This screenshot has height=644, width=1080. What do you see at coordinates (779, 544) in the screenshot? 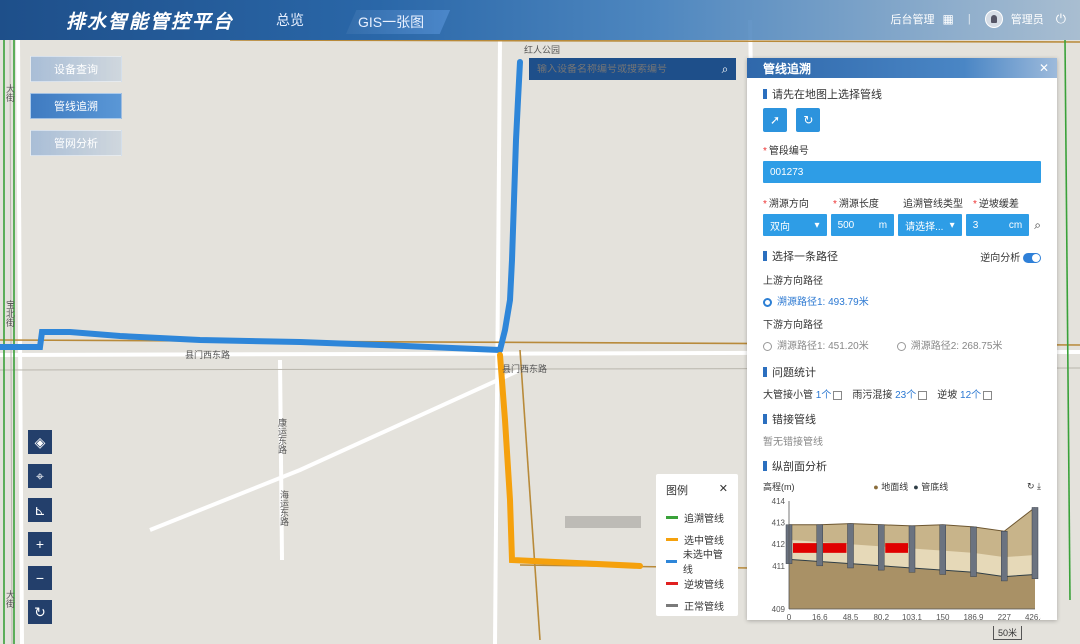
I see `y-tick-label: 412` at bounding box center [779, 544].